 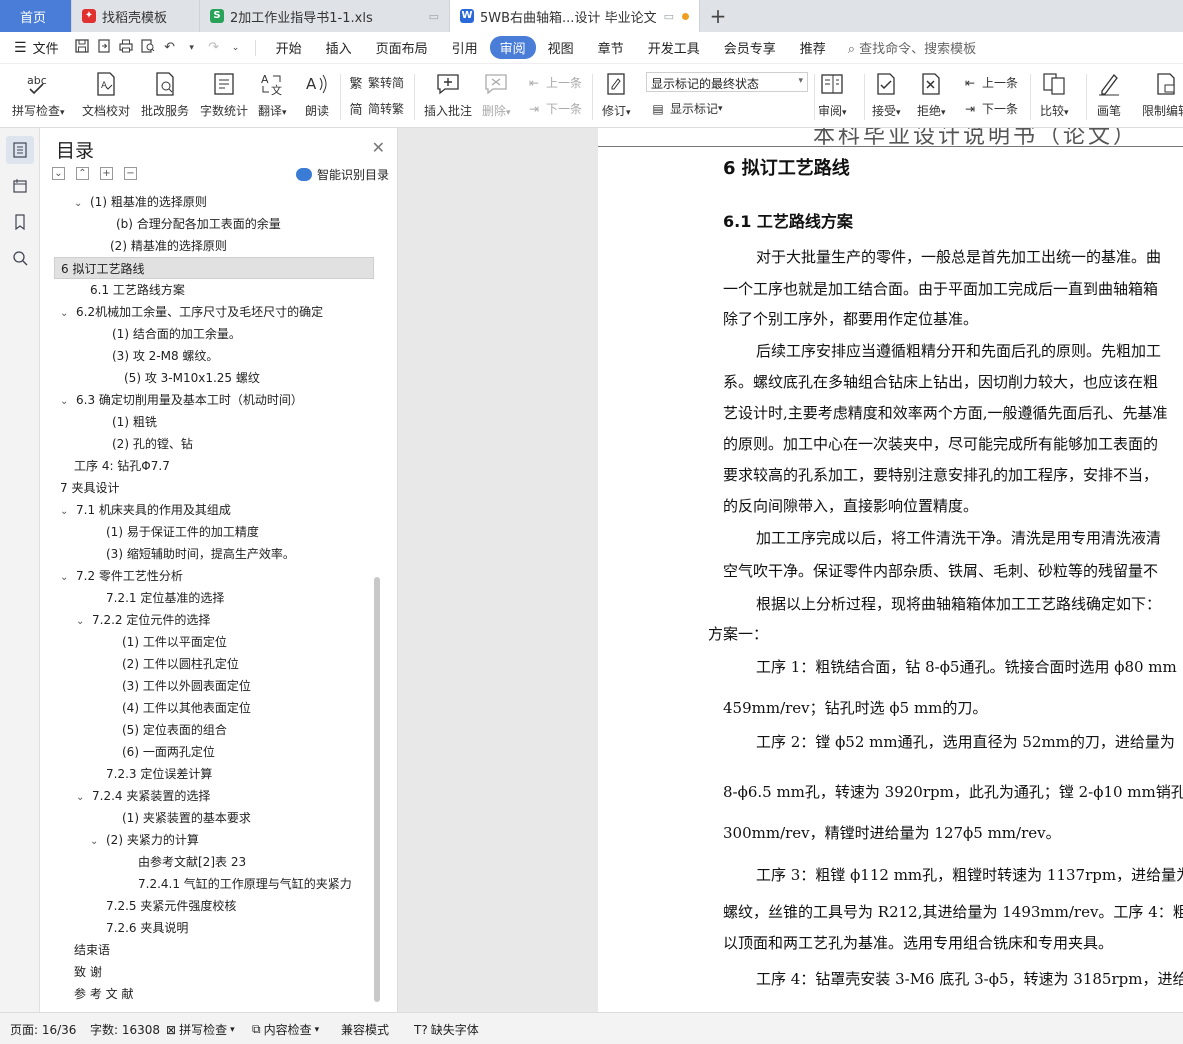 What do you see at coordinates (342, 174) in the screenshot?
I see `smart-toc-button: 智能识别目录` at bounding box center [342, 174].